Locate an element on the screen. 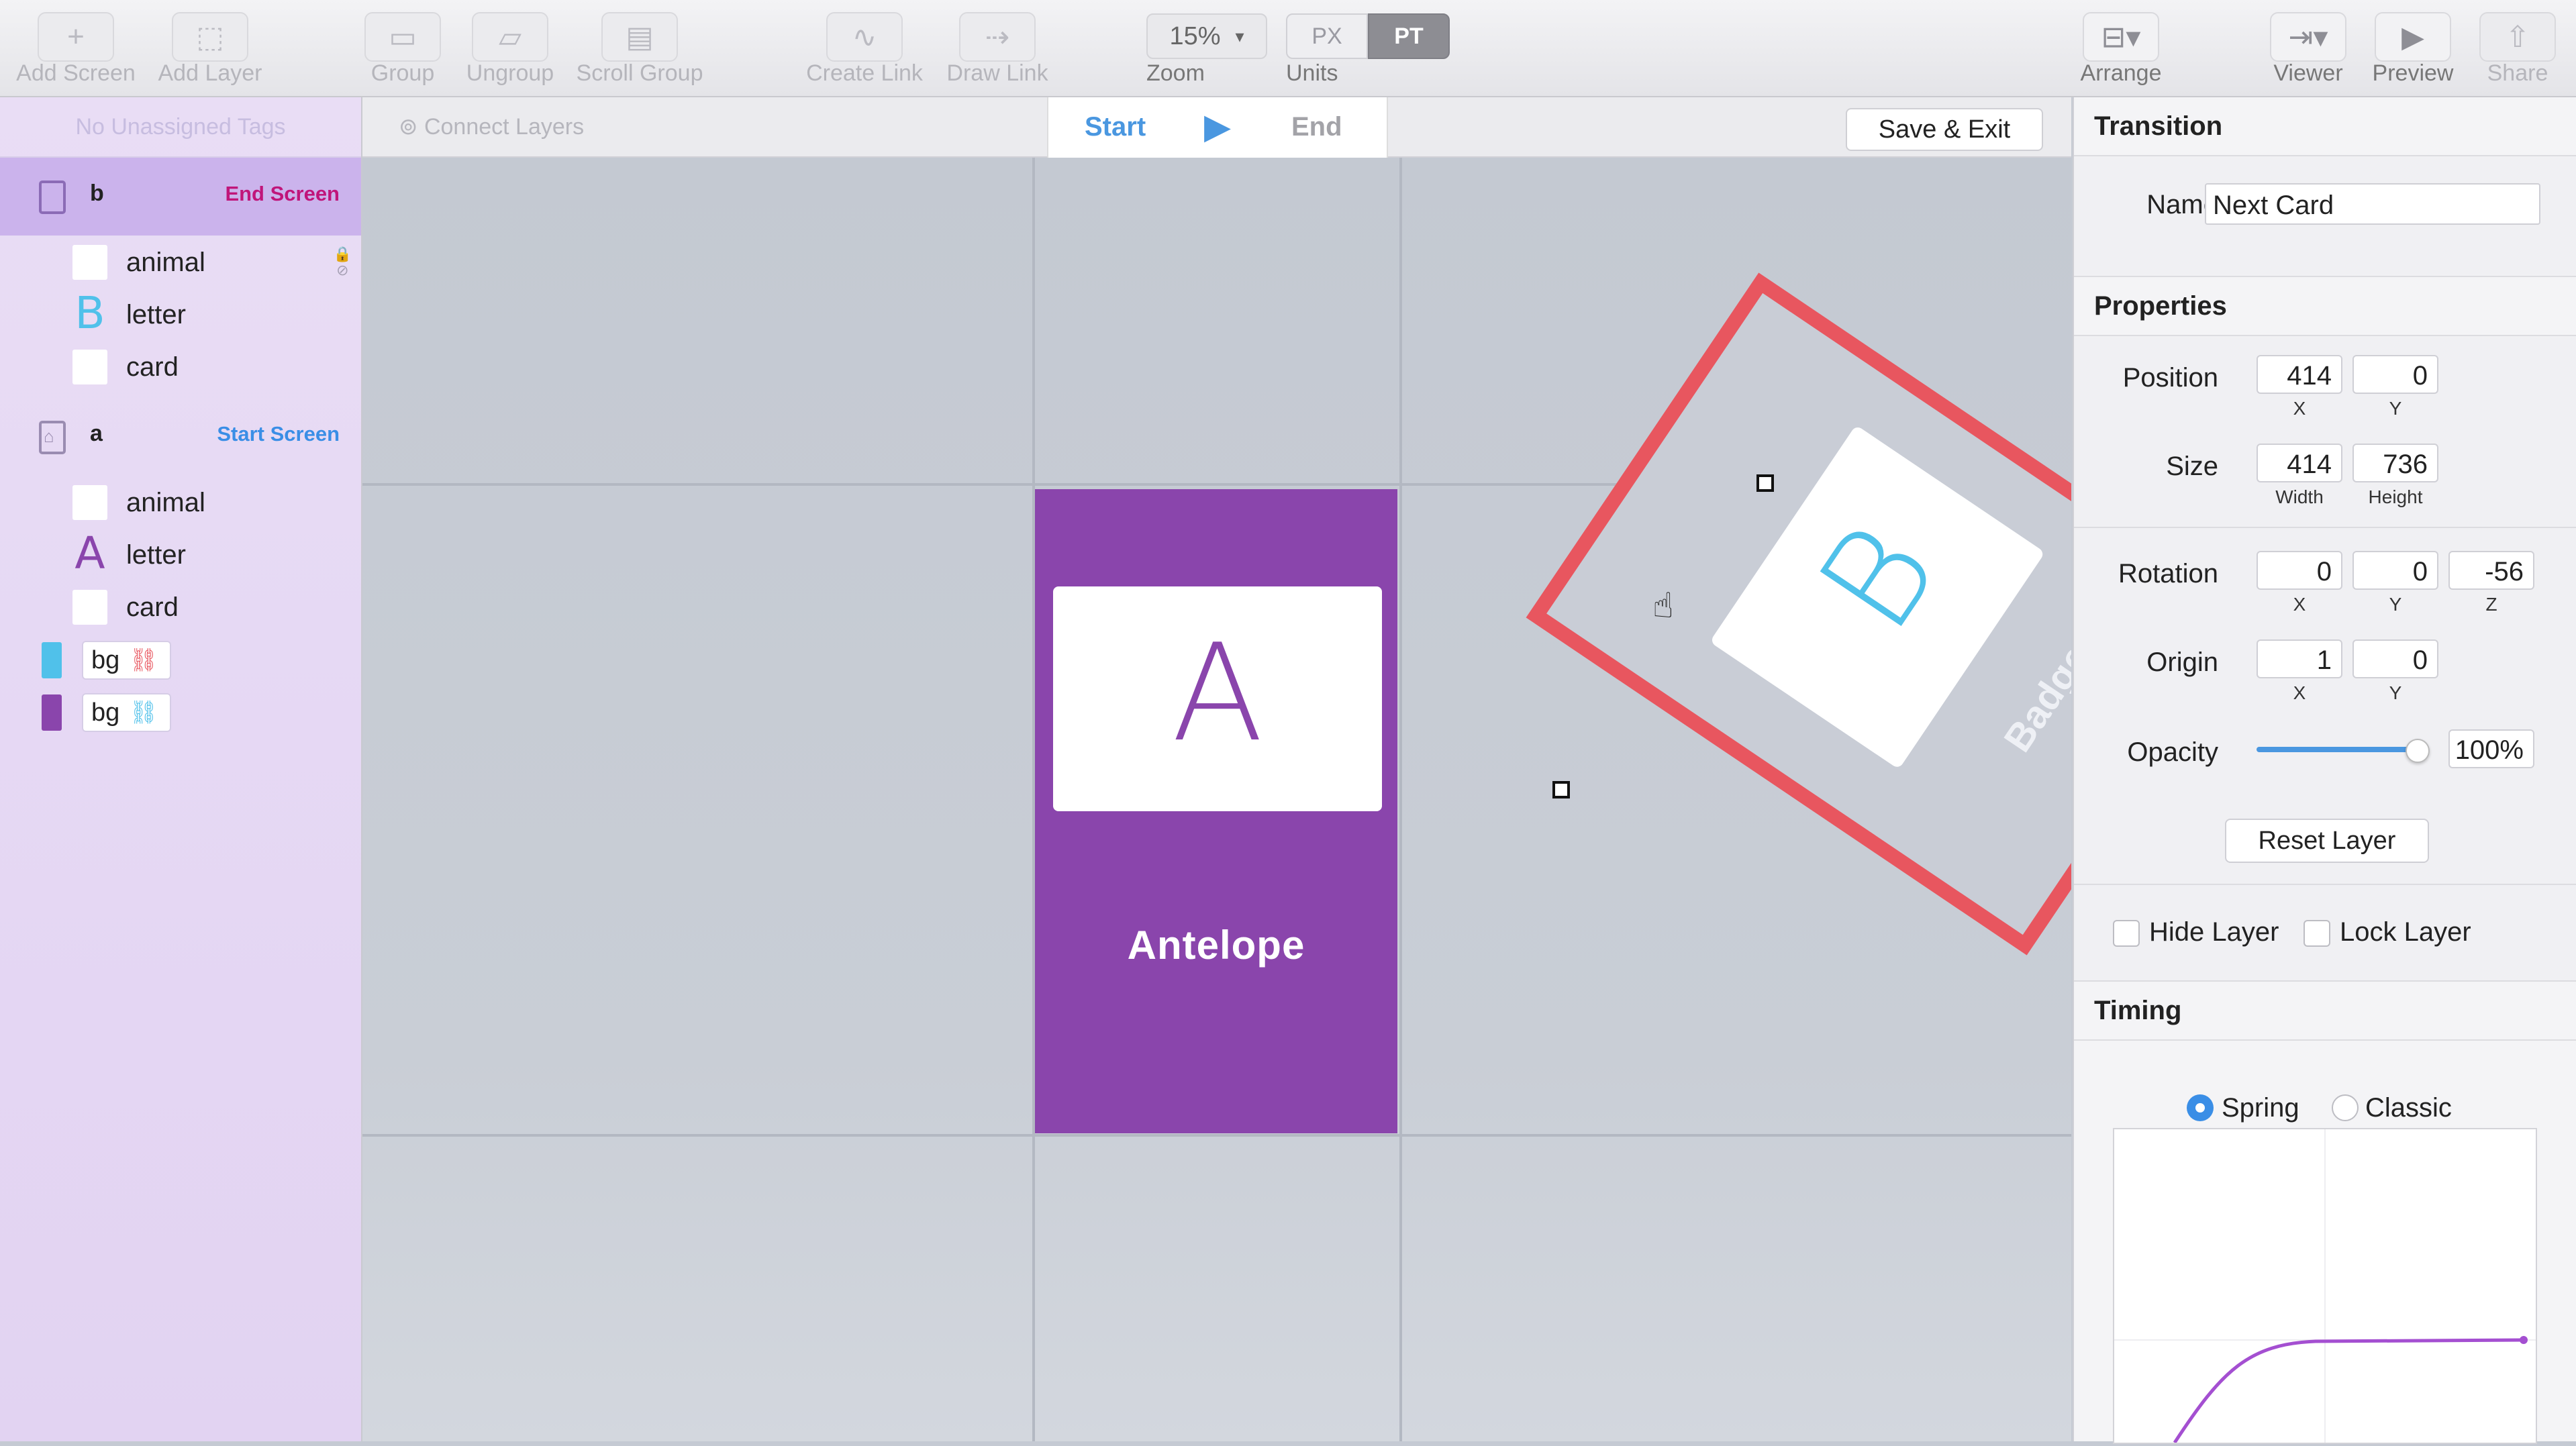  zoom-label: Zoom is located at coordinates (1175, 73).